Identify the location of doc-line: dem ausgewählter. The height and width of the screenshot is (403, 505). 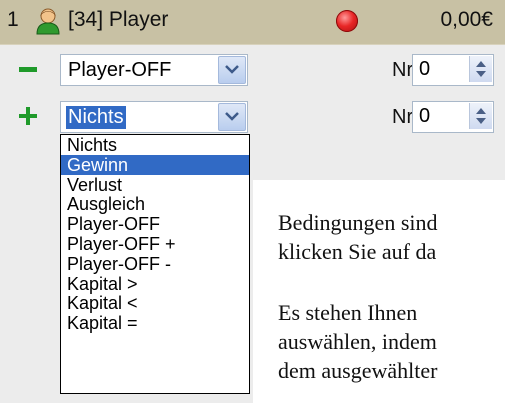
(358, 370).